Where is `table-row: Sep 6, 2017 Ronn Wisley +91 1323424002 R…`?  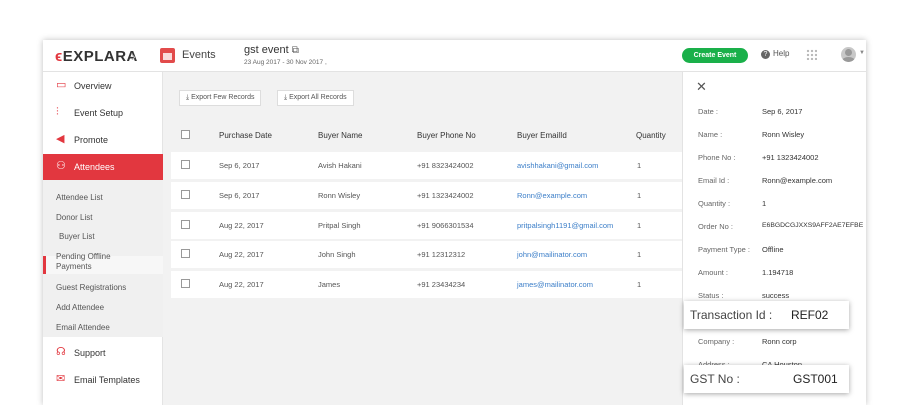
table-row: Sep 6, 2017 Ronn Wisley +91 1323424002 R… is located at coordinates (426, 195).